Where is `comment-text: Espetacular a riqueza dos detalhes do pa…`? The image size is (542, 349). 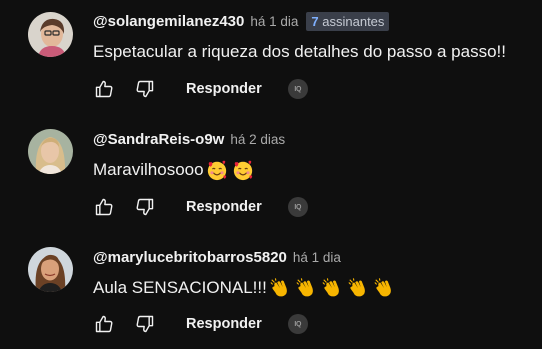 comment-text: Espetacular a riqueza dos detalhes do pa… is located at coordinates (299, 52).